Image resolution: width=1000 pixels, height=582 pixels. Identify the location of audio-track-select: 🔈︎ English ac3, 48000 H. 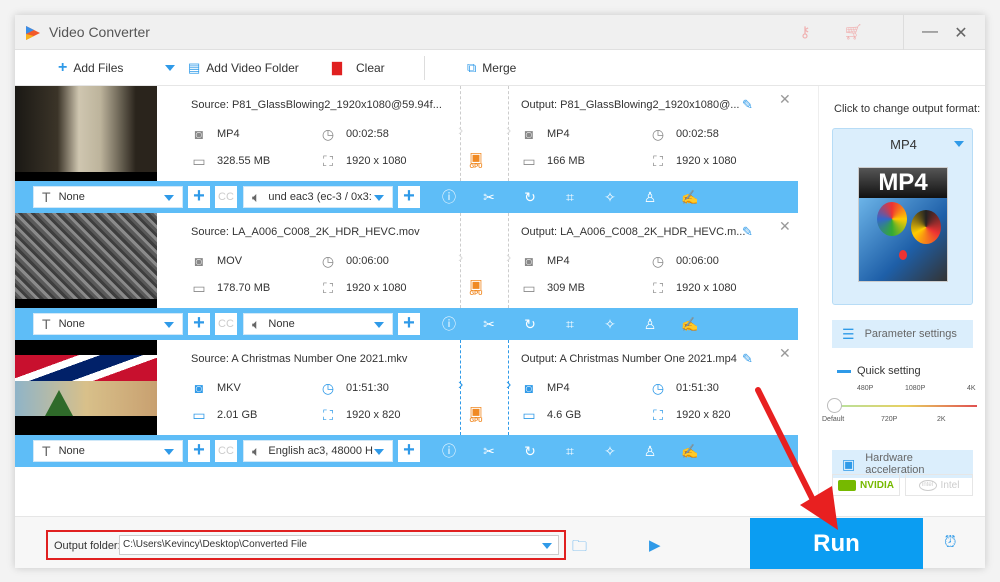
(318, 451).